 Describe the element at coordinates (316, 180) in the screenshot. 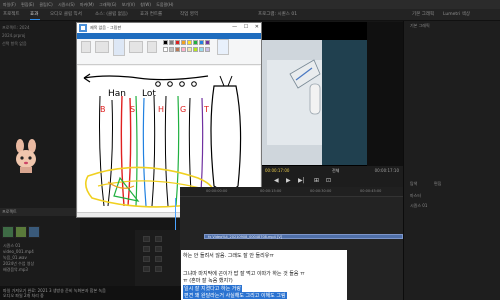

I see `insert-button: ⊞` at that location.